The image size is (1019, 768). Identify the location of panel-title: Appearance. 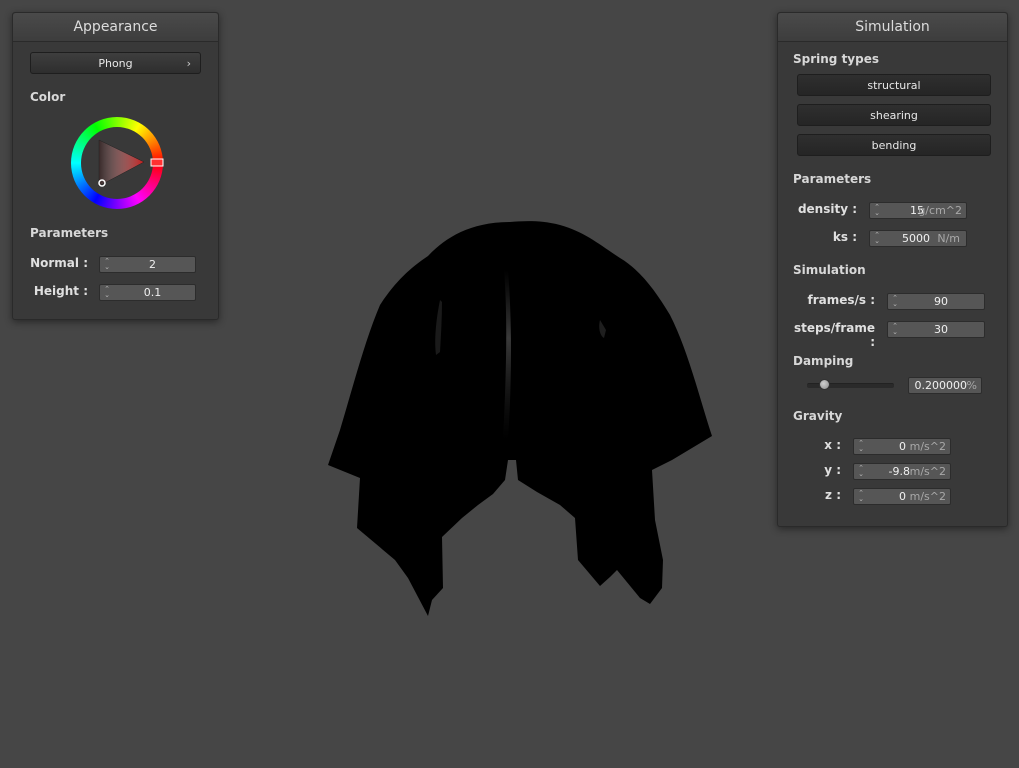
(115, 27).